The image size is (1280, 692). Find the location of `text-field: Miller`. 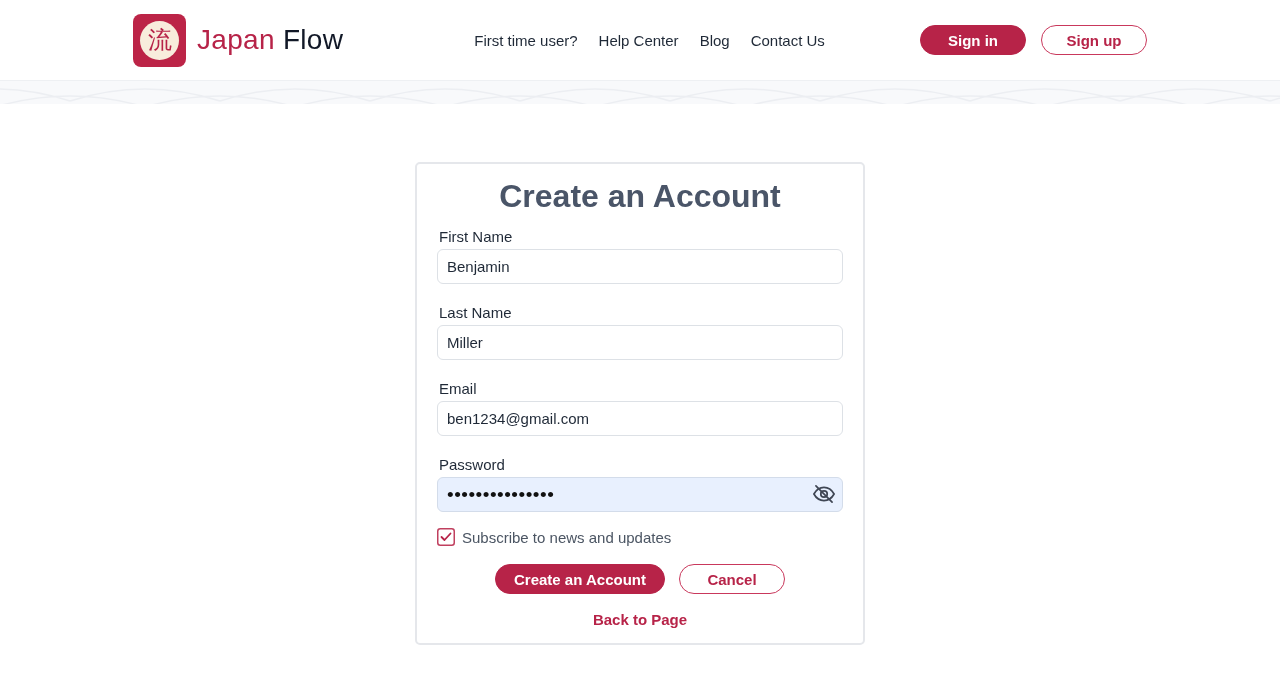

text-field: Miller is located at coordinates (640, 342).